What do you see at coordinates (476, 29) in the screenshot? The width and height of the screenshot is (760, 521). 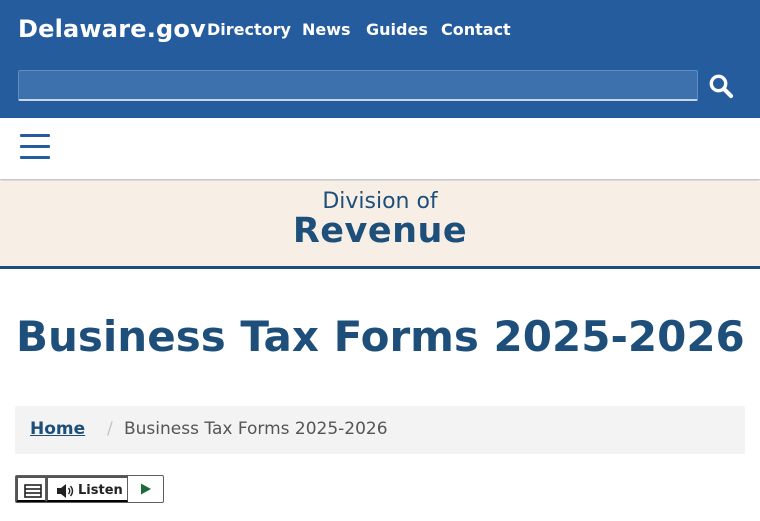 I see `nav-link-contact: Contact` at bounding box center [476, 29].